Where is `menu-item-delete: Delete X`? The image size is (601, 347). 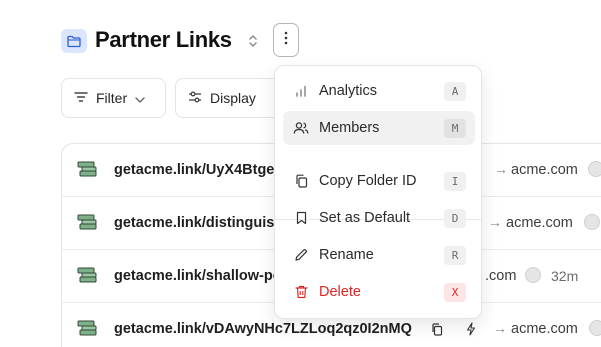
menu-item-delete: Delete X is located at coordinates (379, 292).